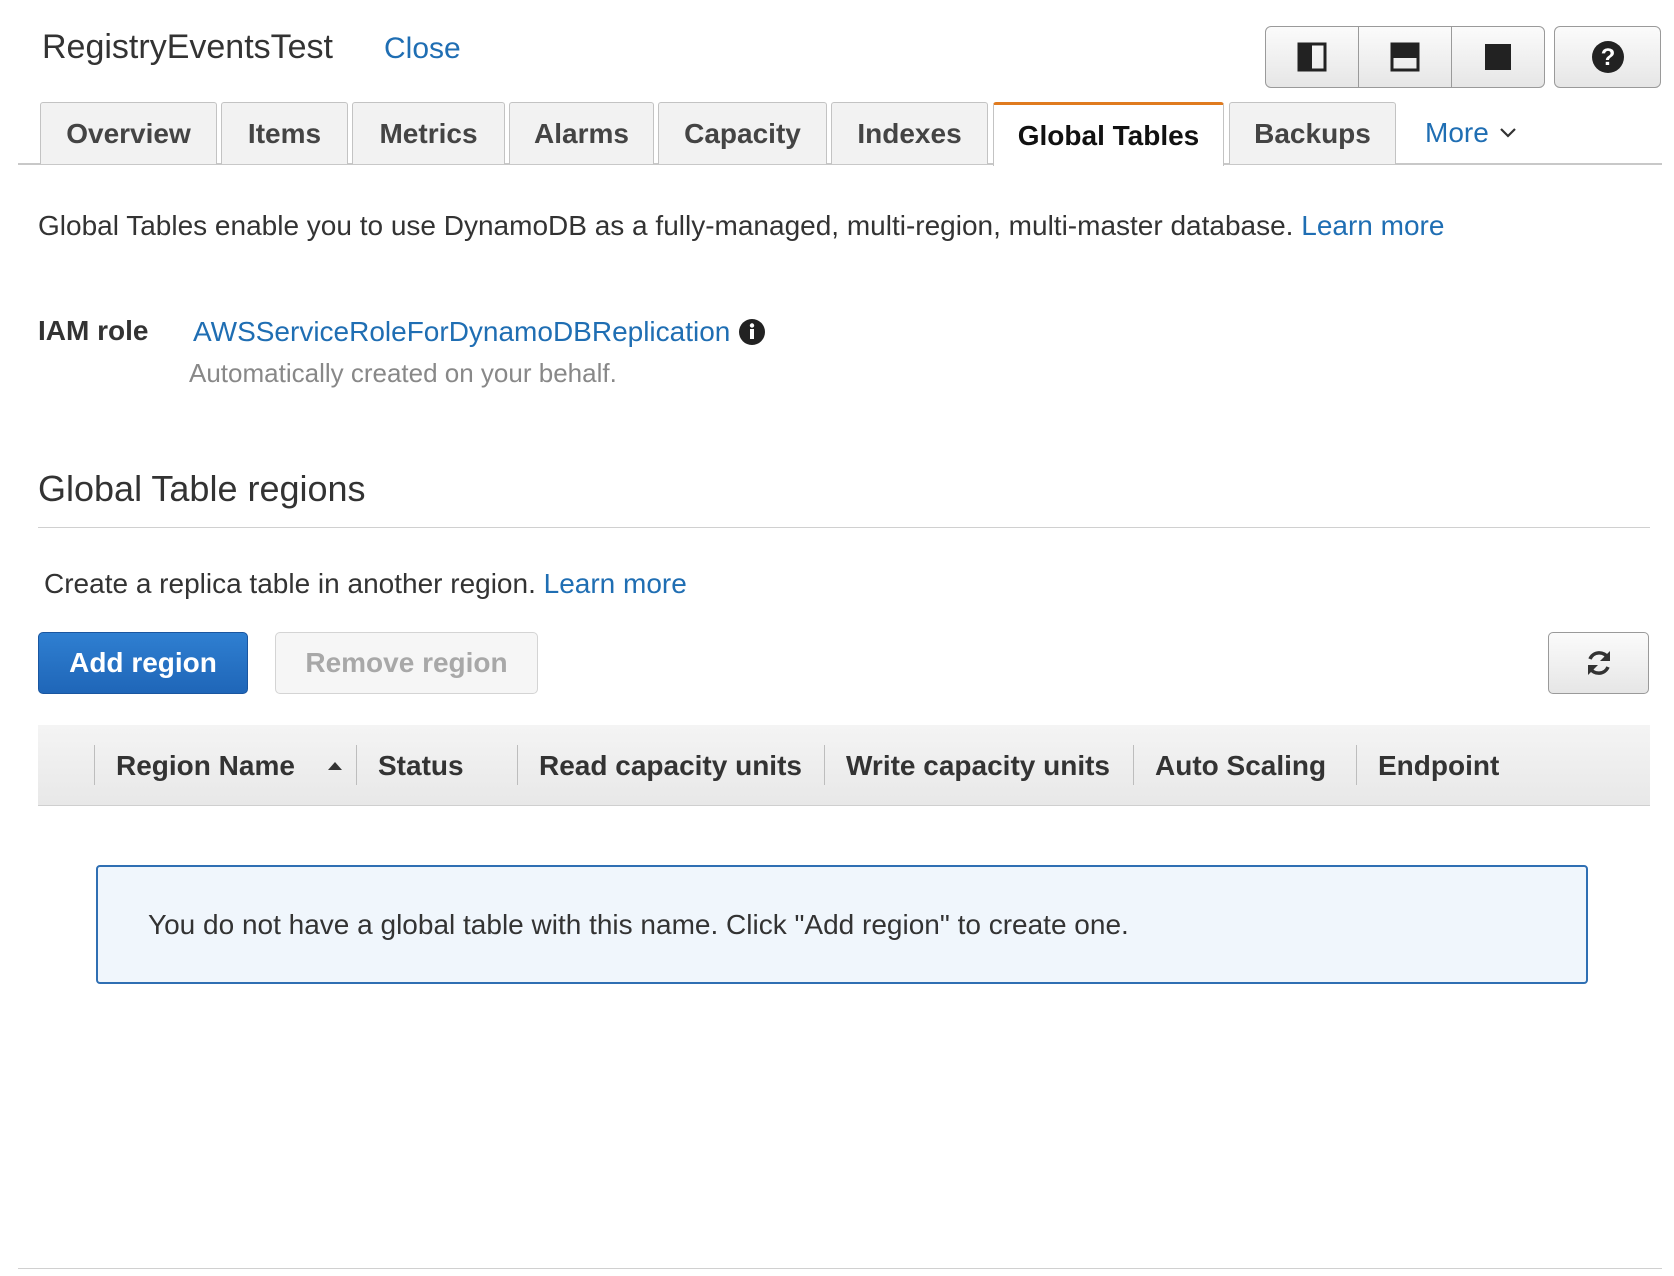  I want to click on intro-learn-more-link: Learn more, so click(1372, 225).